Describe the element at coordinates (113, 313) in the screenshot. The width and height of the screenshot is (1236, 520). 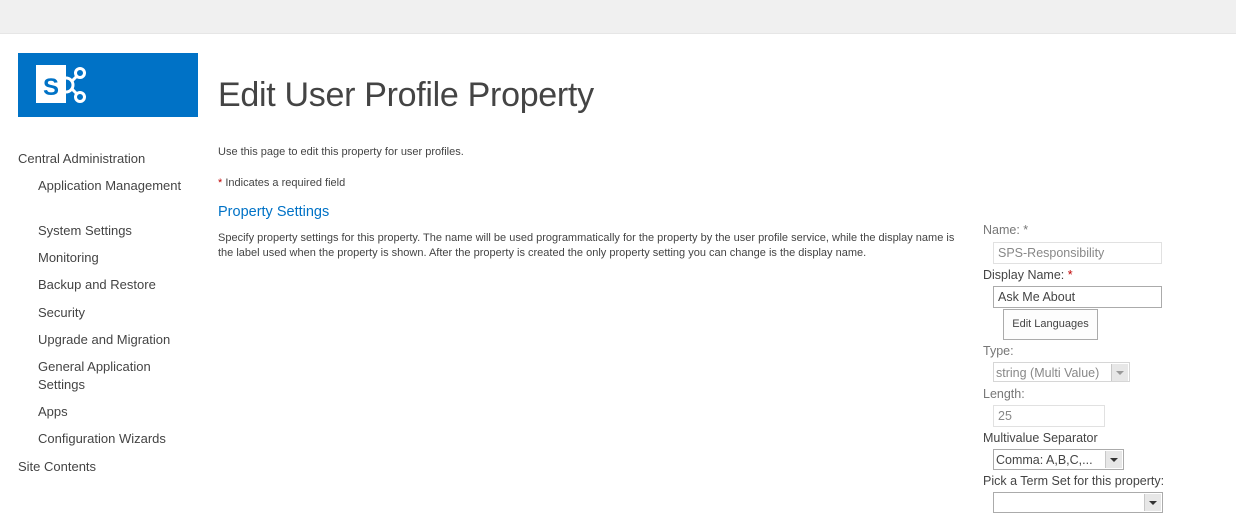
I see `nav-security: Security` at that location.